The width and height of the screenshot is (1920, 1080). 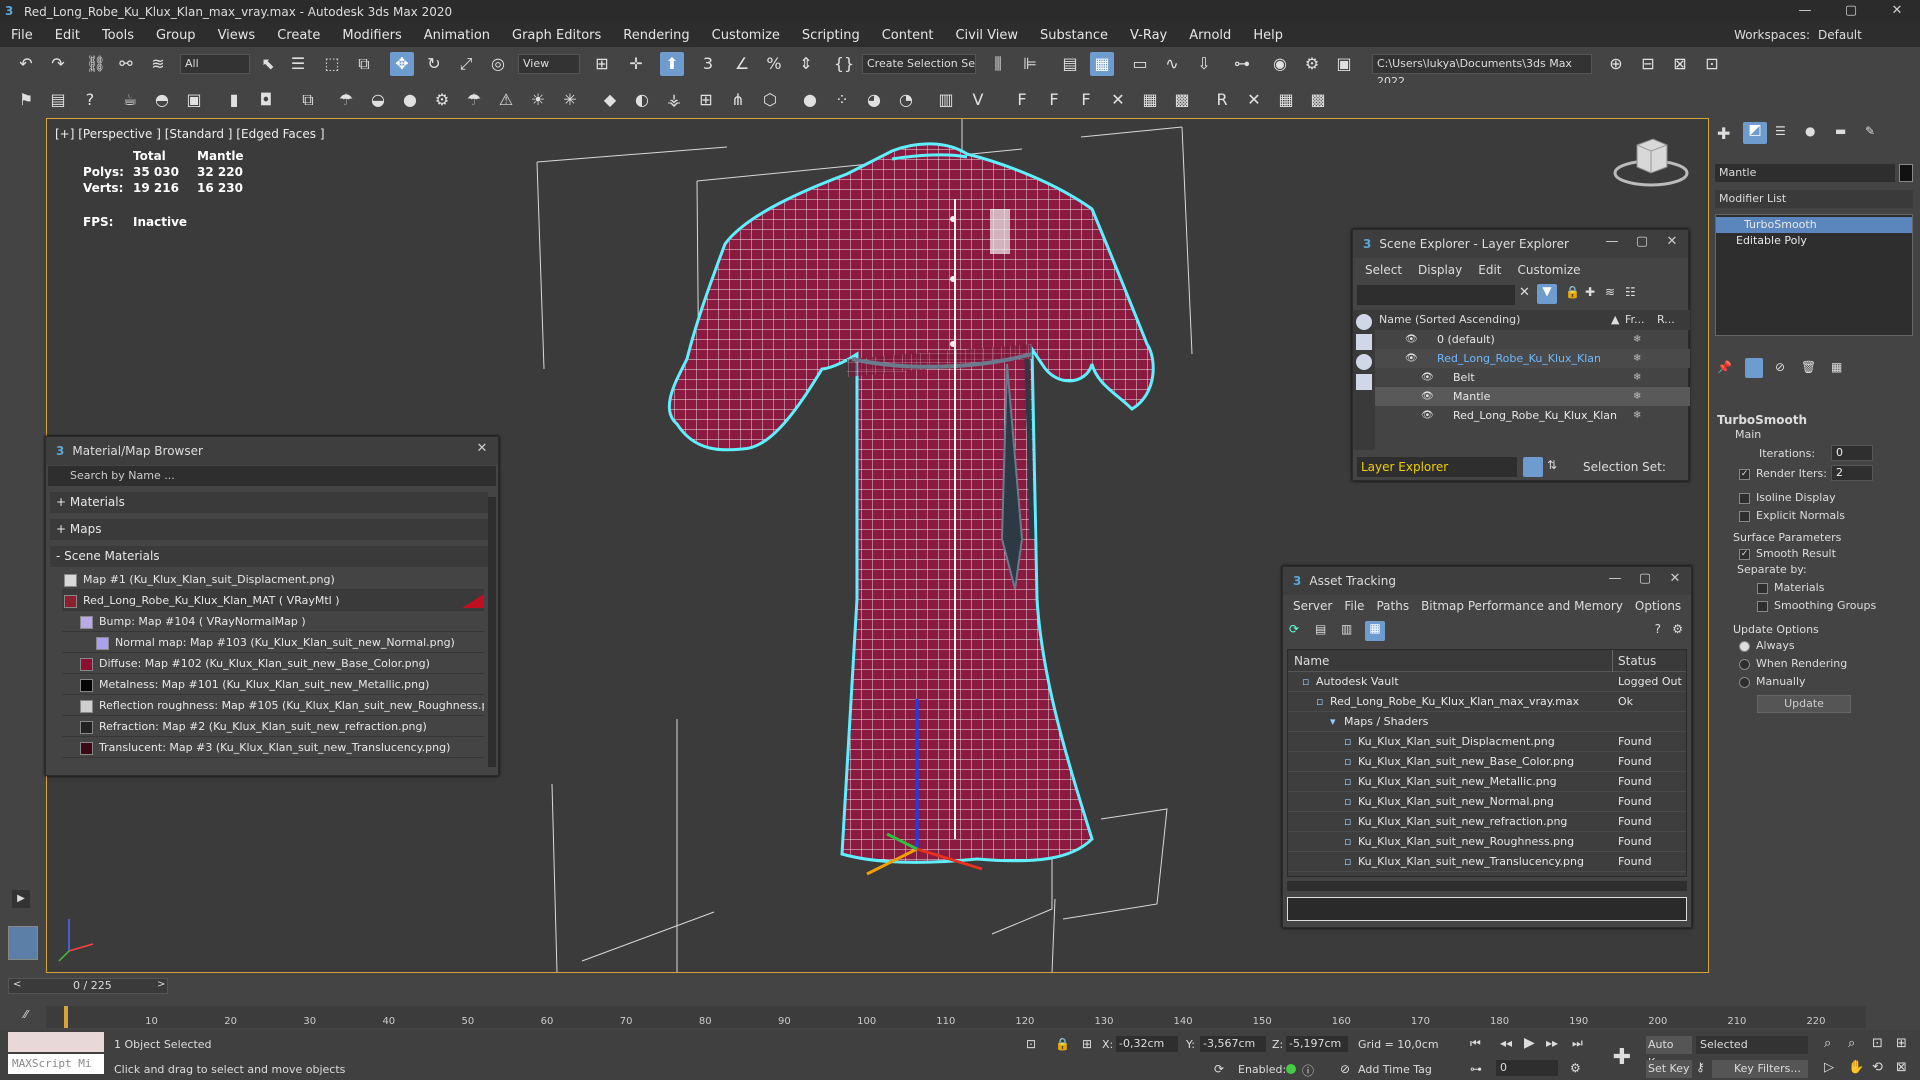 I want to click on selection-filter-dropdown: All, so click(x=215, y=64).